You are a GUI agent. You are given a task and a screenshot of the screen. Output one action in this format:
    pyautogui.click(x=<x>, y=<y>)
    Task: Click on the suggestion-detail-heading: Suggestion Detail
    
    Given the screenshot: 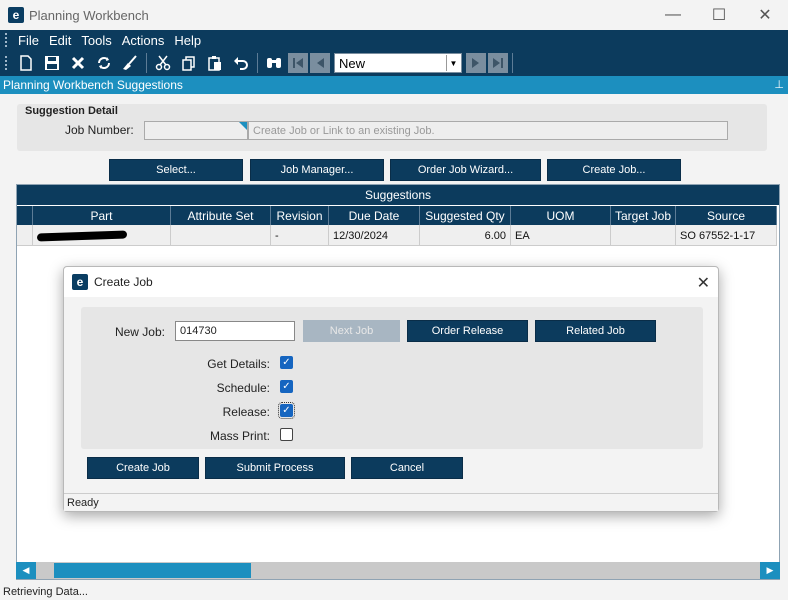 What is the action you would take?
    pyautogui.click(x=71, y=111)
    